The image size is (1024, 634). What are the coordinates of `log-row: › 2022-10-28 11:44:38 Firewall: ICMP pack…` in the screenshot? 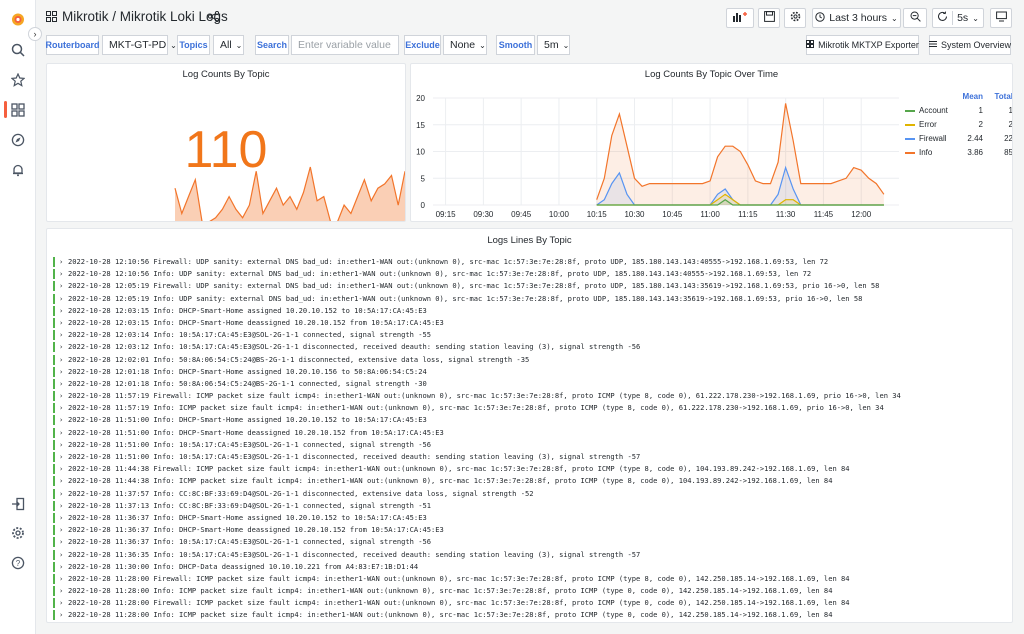 It's located at (532, 469).